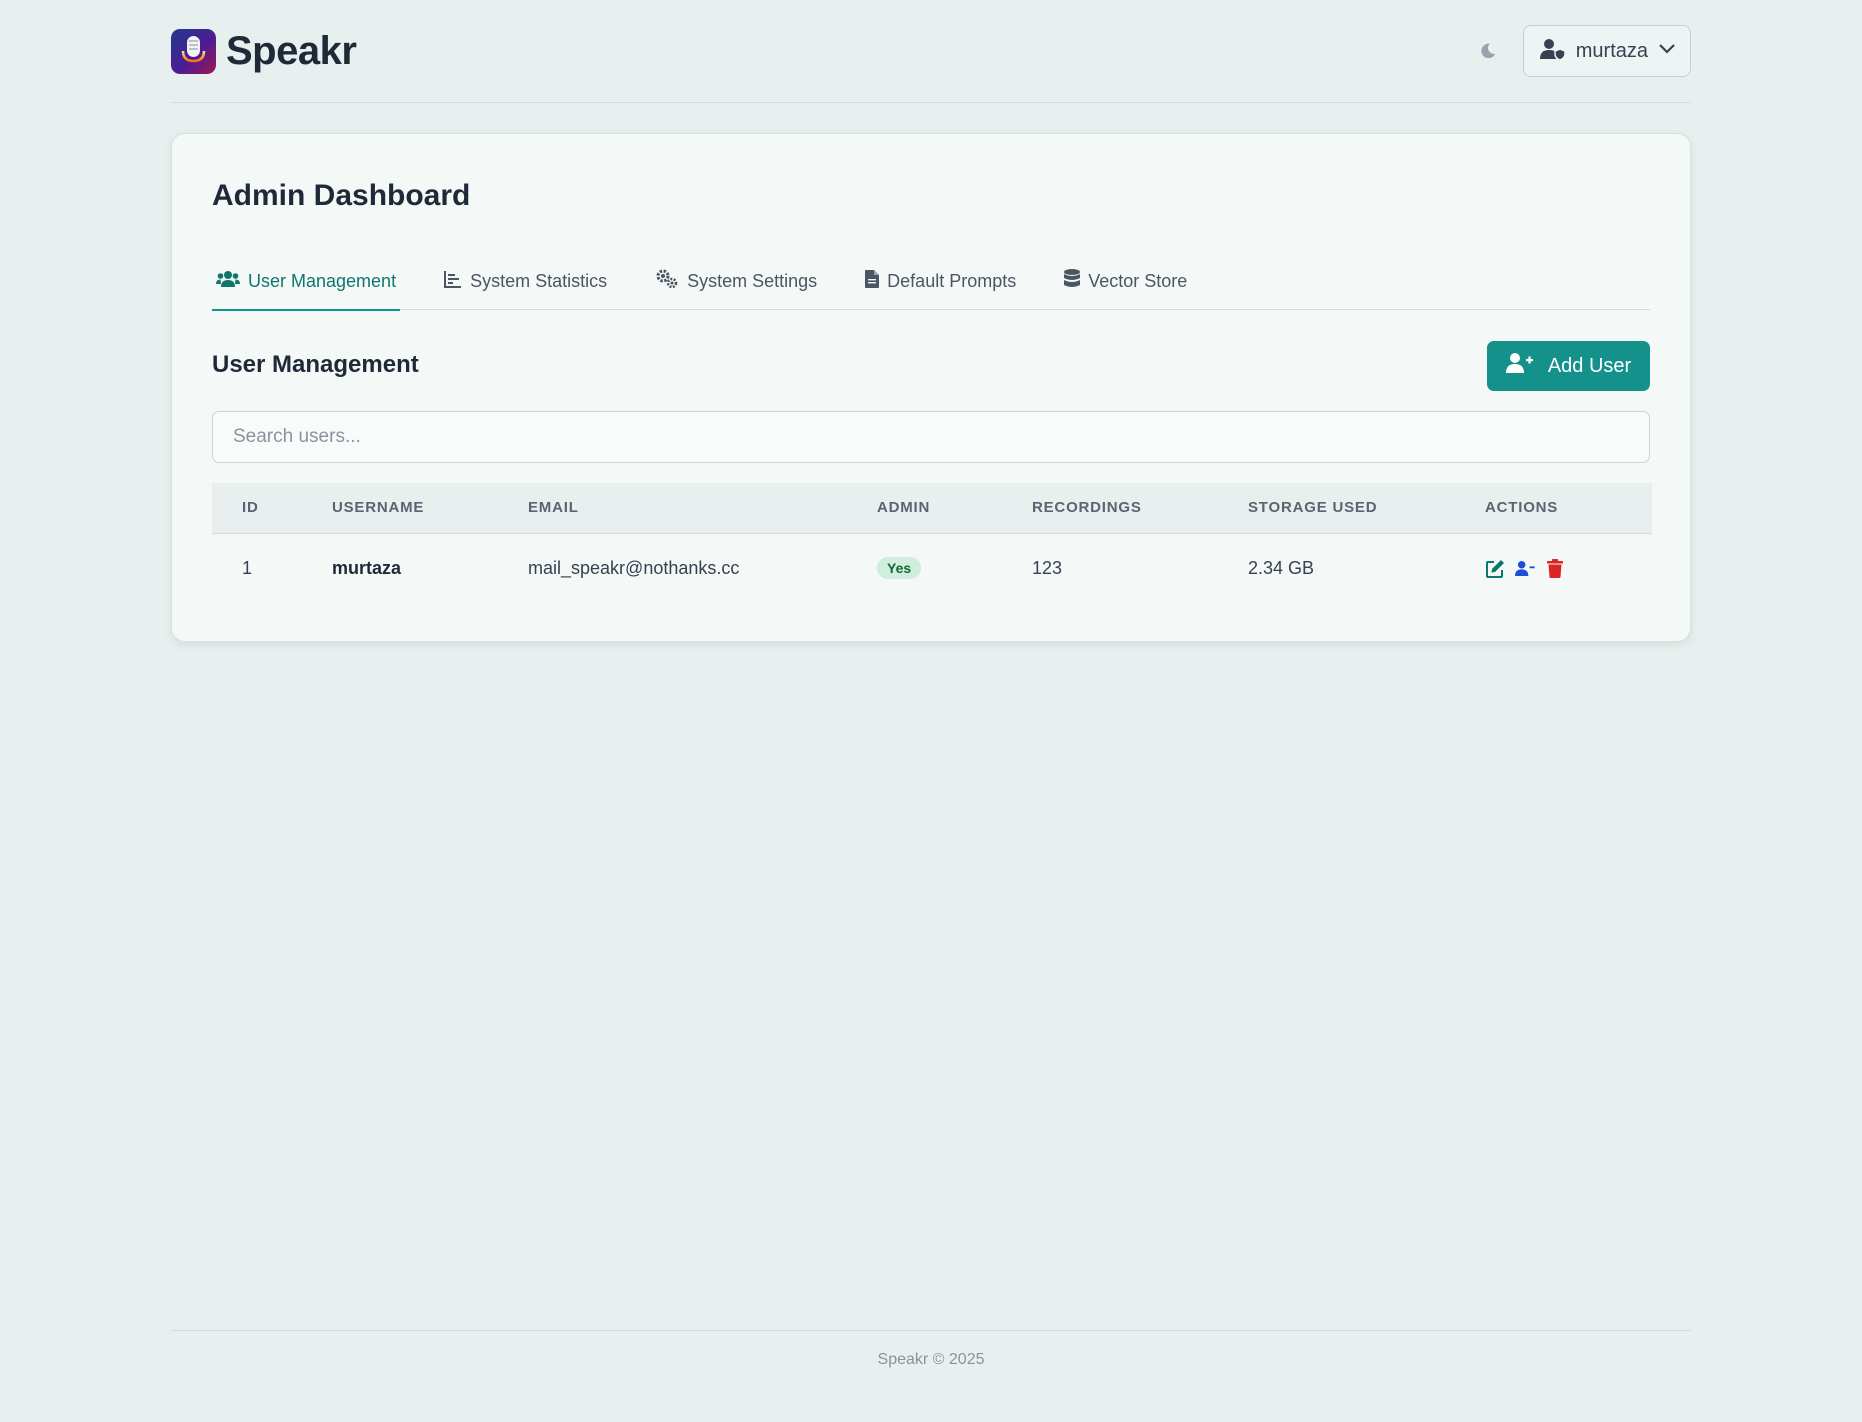 This screenshot has height=1422, width=1862. I want to click on tab-label: User Management, so click(322, 280).